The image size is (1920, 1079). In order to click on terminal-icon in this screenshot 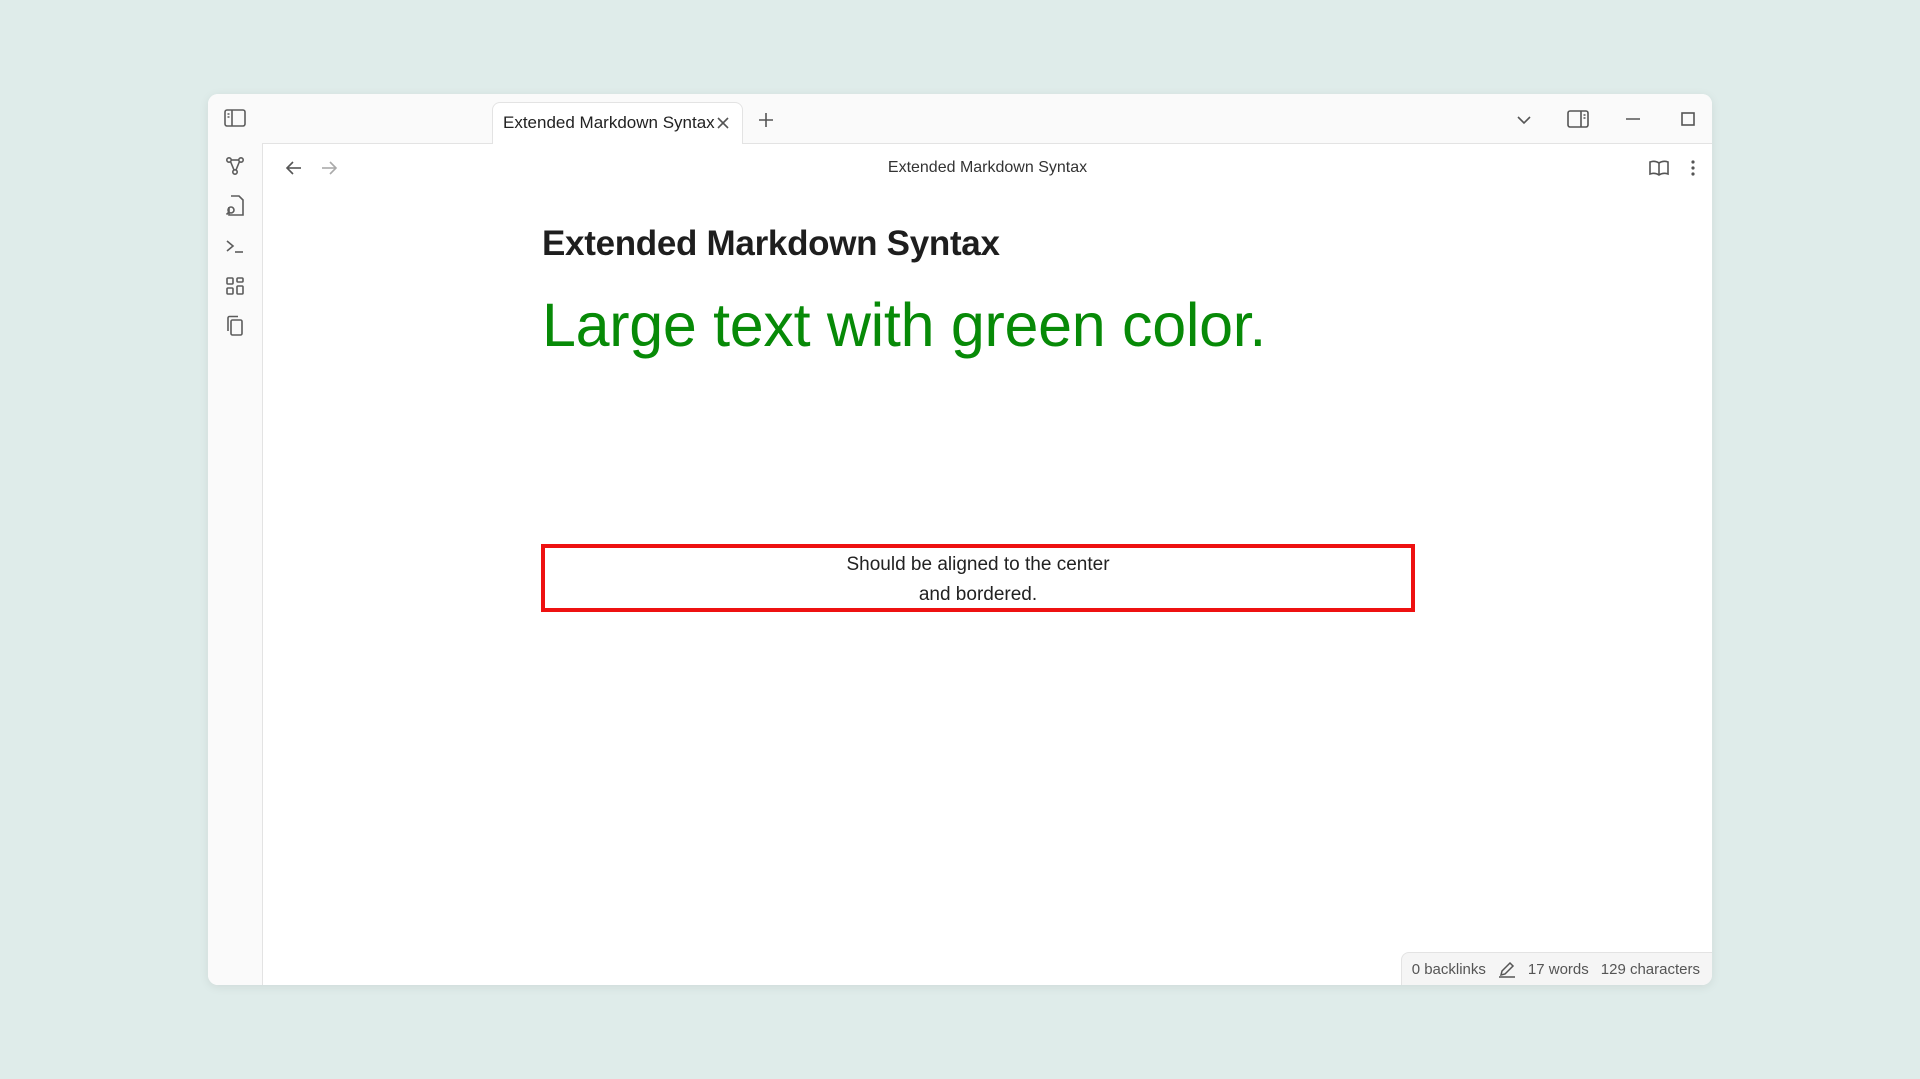, I will do `click(235, 246)`.